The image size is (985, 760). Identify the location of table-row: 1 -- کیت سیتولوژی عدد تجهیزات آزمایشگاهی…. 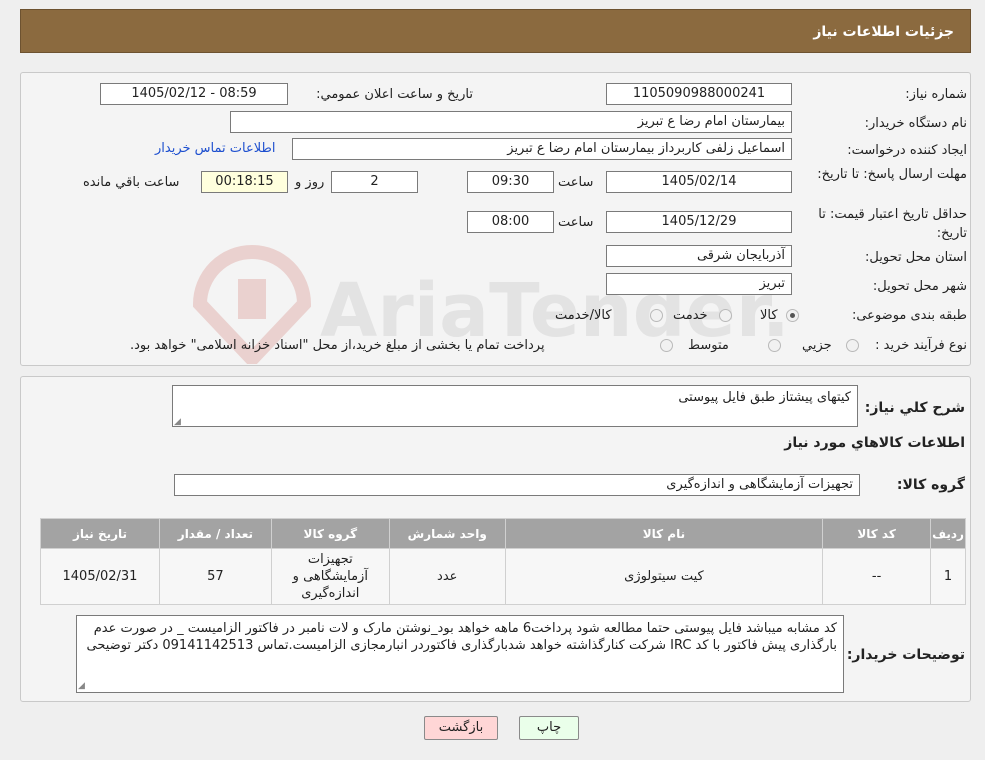
(503, 576).